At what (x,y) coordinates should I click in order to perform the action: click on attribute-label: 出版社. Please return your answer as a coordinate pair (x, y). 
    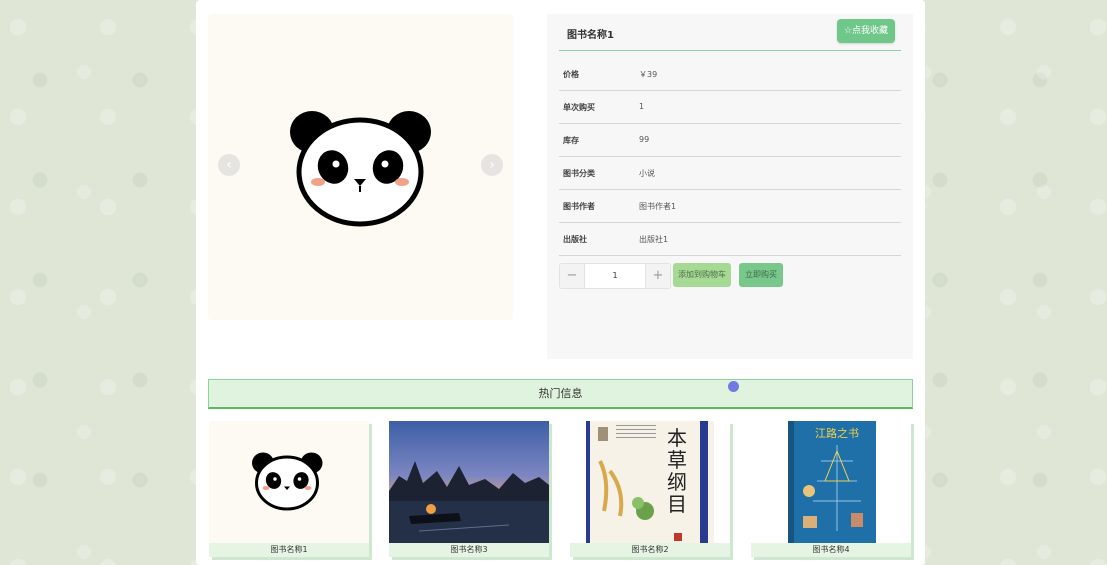
    Looking at the image, I should click on (575, 239).